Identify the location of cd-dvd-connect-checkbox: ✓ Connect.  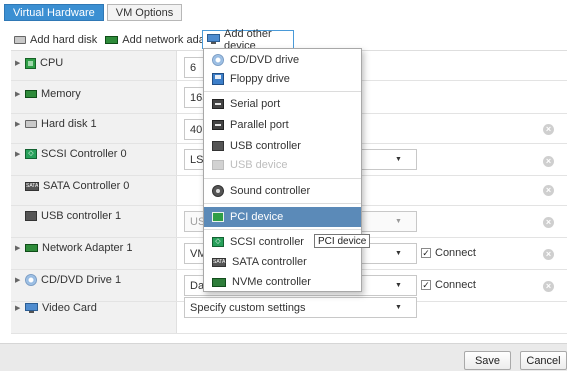
(448, 285).